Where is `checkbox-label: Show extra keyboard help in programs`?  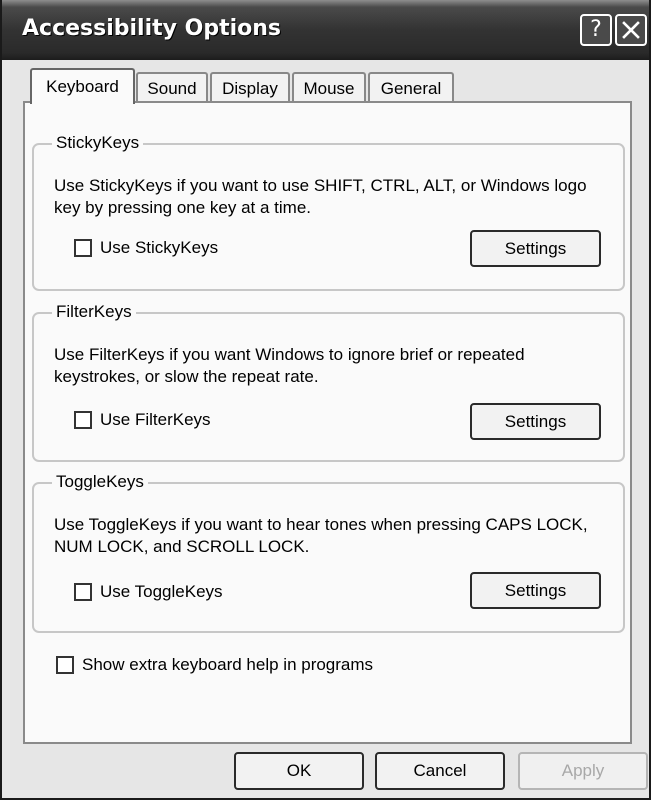
checkbox-label: Show extra keyboard help in programs is located at coordinates (228, 664).